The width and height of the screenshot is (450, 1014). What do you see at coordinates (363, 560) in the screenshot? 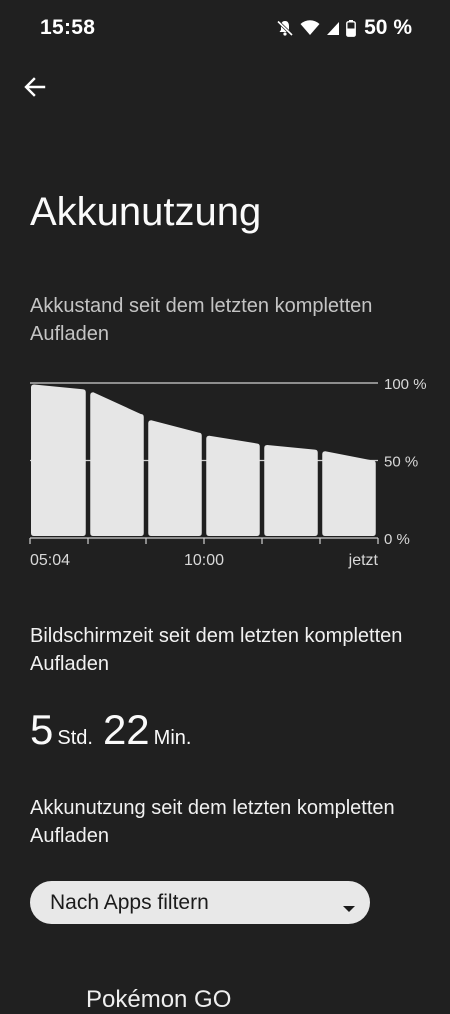
I see `x-tick-label: jetzt` at bounding box center [363, 560].